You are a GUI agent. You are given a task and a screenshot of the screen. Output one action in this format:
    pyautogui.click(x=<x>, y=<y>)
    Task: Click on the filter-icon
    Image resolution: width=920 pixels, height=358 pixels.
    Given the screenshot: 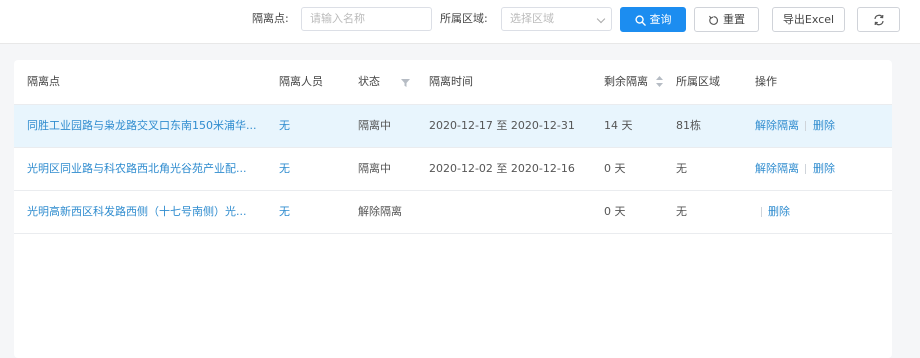 What is the action you would take?
    pyautogui.click(x=405, y=83)
    